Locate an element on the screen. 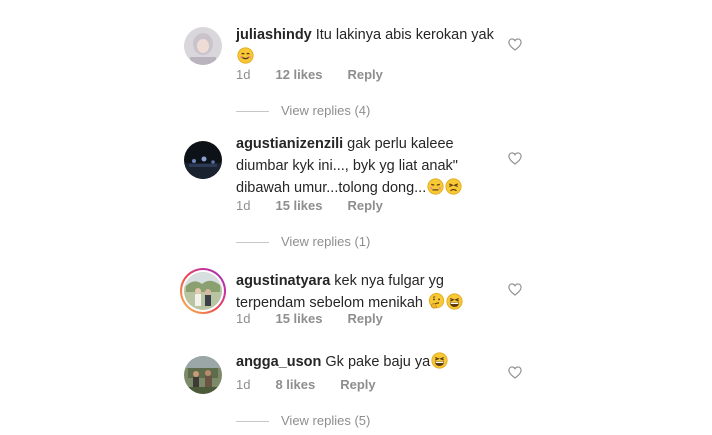 The height and width of the screenshot is (435, 712). view-replies-link: View replies (1) is located at coordinates (303, 241).